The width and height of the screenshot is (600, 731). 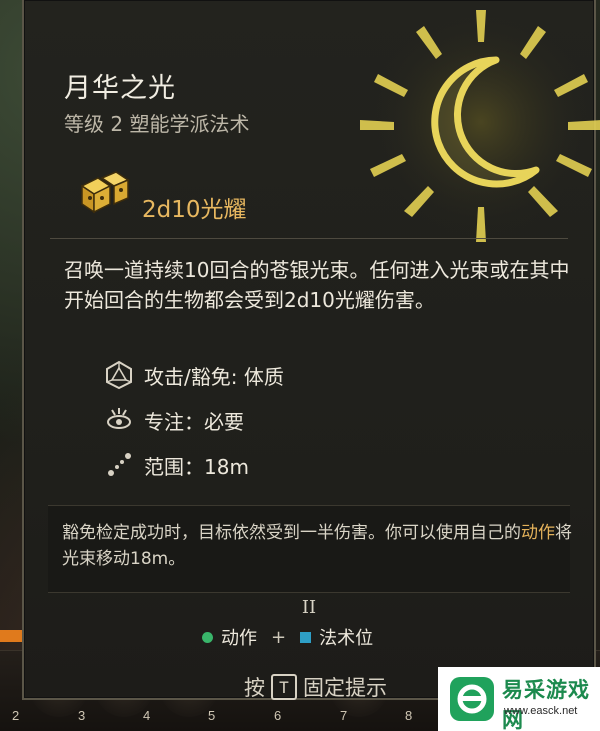 I want to click on concentration-text: 专注：必要, so click(x=194, y=421).